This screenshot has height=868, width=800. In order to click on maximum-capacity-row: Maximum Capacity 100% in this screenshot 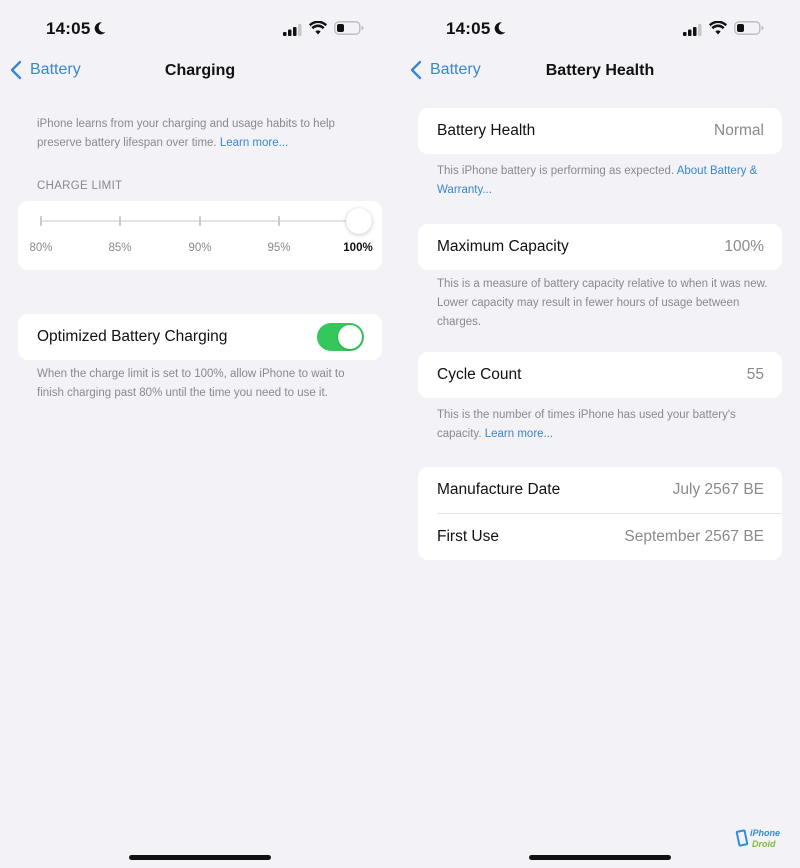, I will do `click(600, 247)`.